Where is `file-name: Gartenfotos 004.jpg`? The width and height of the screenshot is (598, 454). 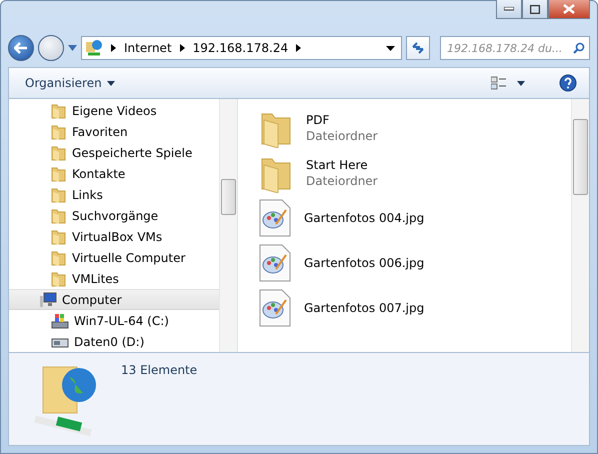
file-name: Gartenfotos 004.jpg is located at coordinates (364, 217).